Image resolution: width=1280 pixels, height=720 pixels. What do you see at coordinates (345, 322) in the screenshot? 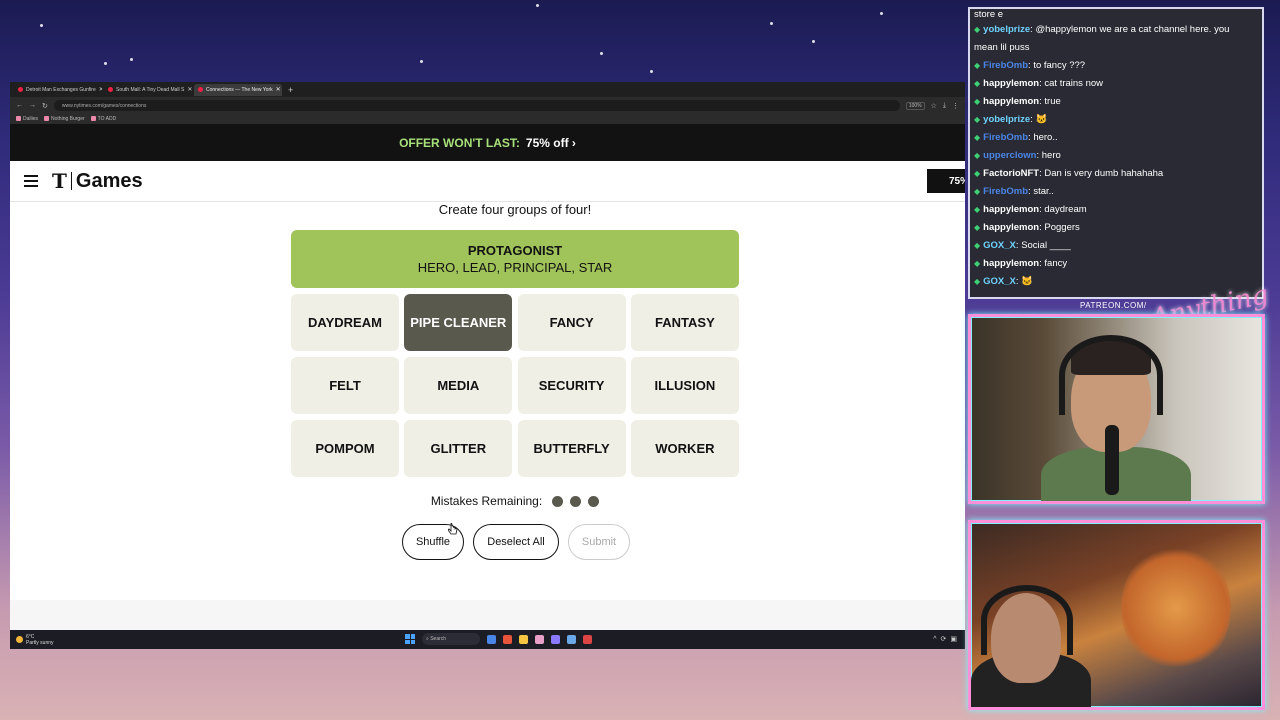
I see `word-card: DAYDREAM` at bounding box center [345, 322].